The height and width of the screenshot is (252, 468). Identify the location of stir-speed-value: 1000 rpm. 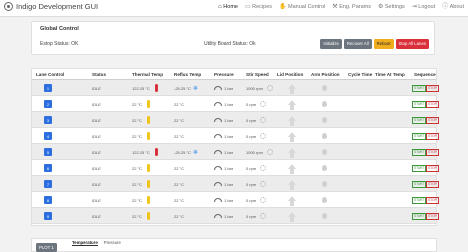
(254, 152).